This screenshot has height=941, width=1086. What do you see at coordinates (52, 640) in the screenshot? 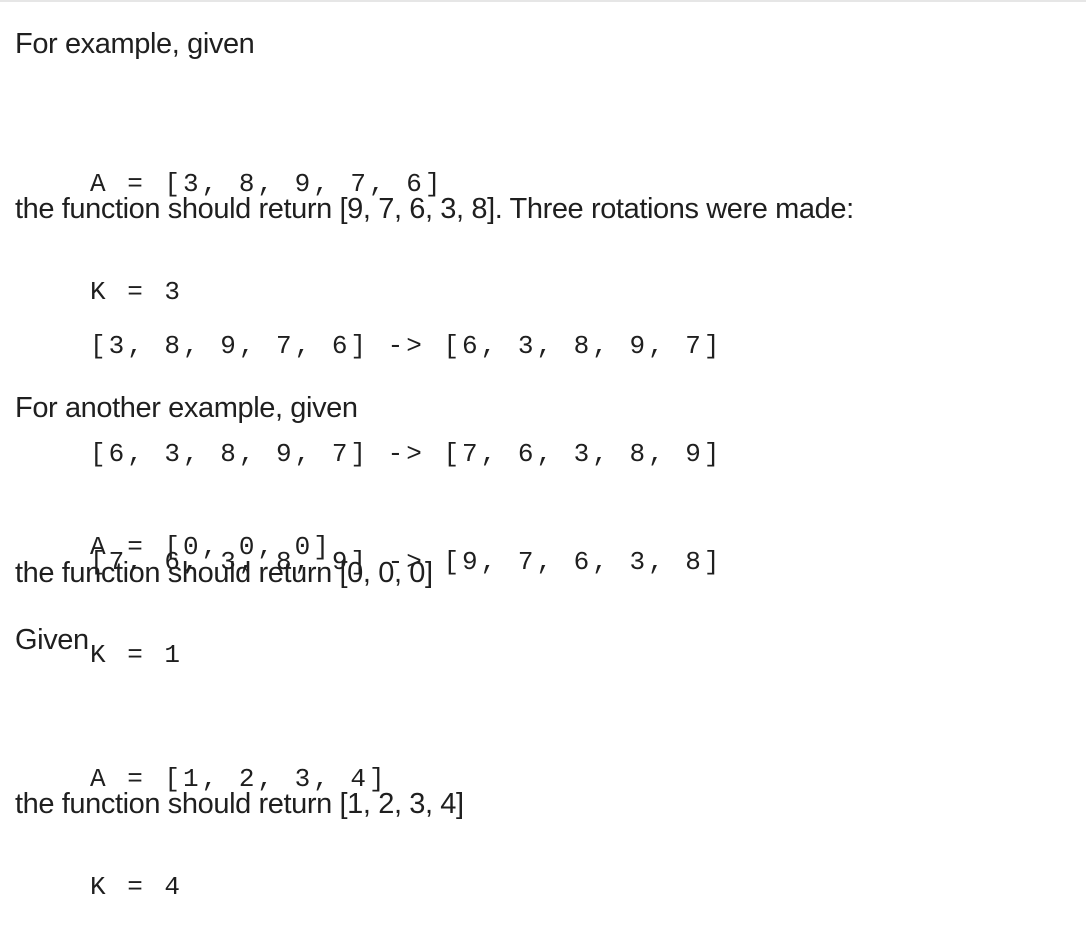
I see `intro-paragraph-3: Given` at bounding box center [52, 640].